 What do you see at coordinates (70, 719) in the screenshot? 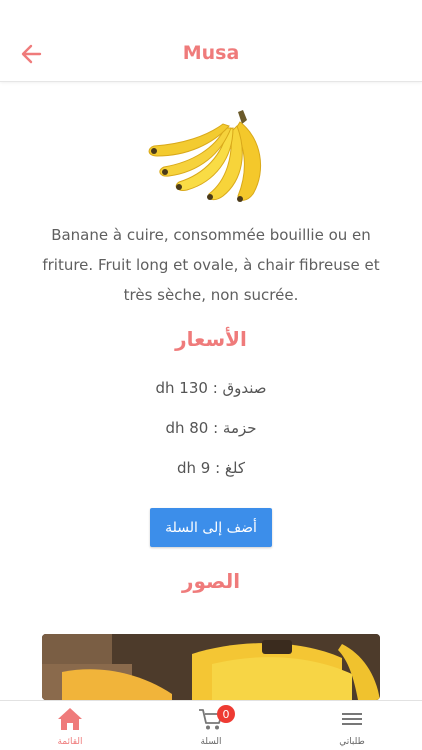
I see `home-icon` at bounding box center [70, 719].